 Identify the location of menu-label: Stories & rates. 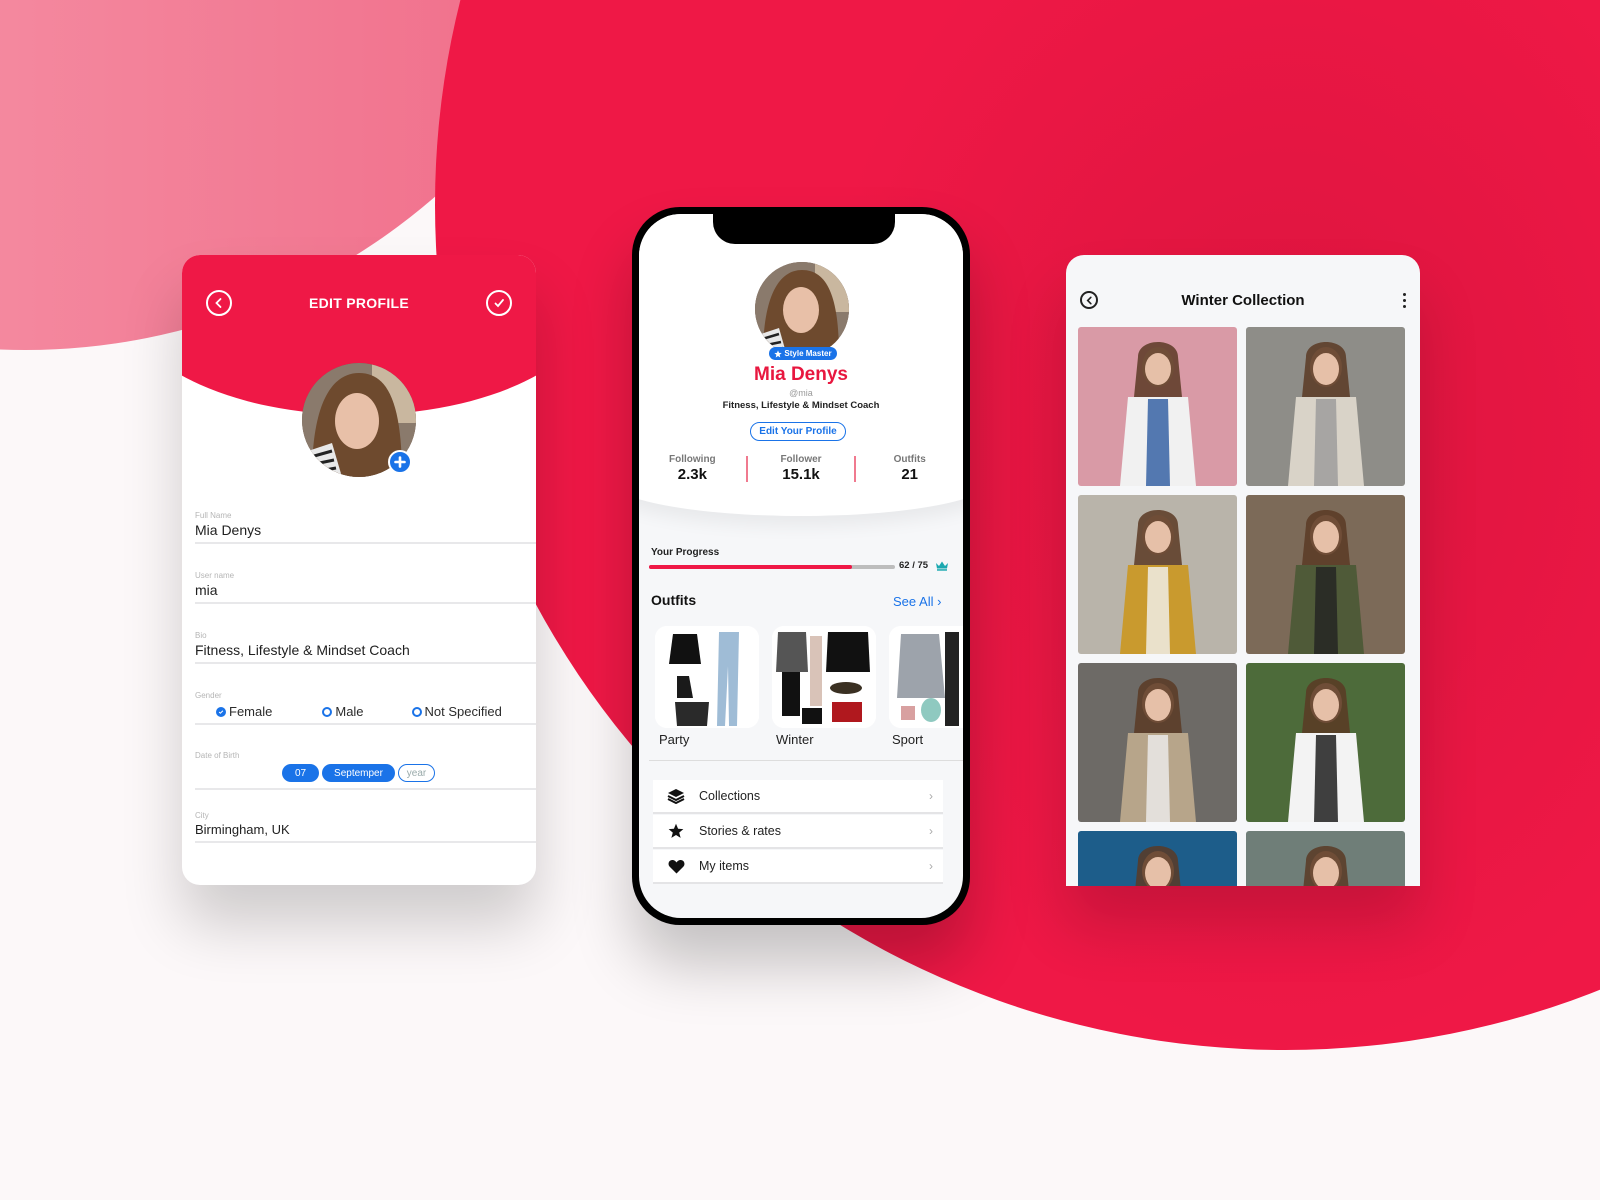
(740, 831).